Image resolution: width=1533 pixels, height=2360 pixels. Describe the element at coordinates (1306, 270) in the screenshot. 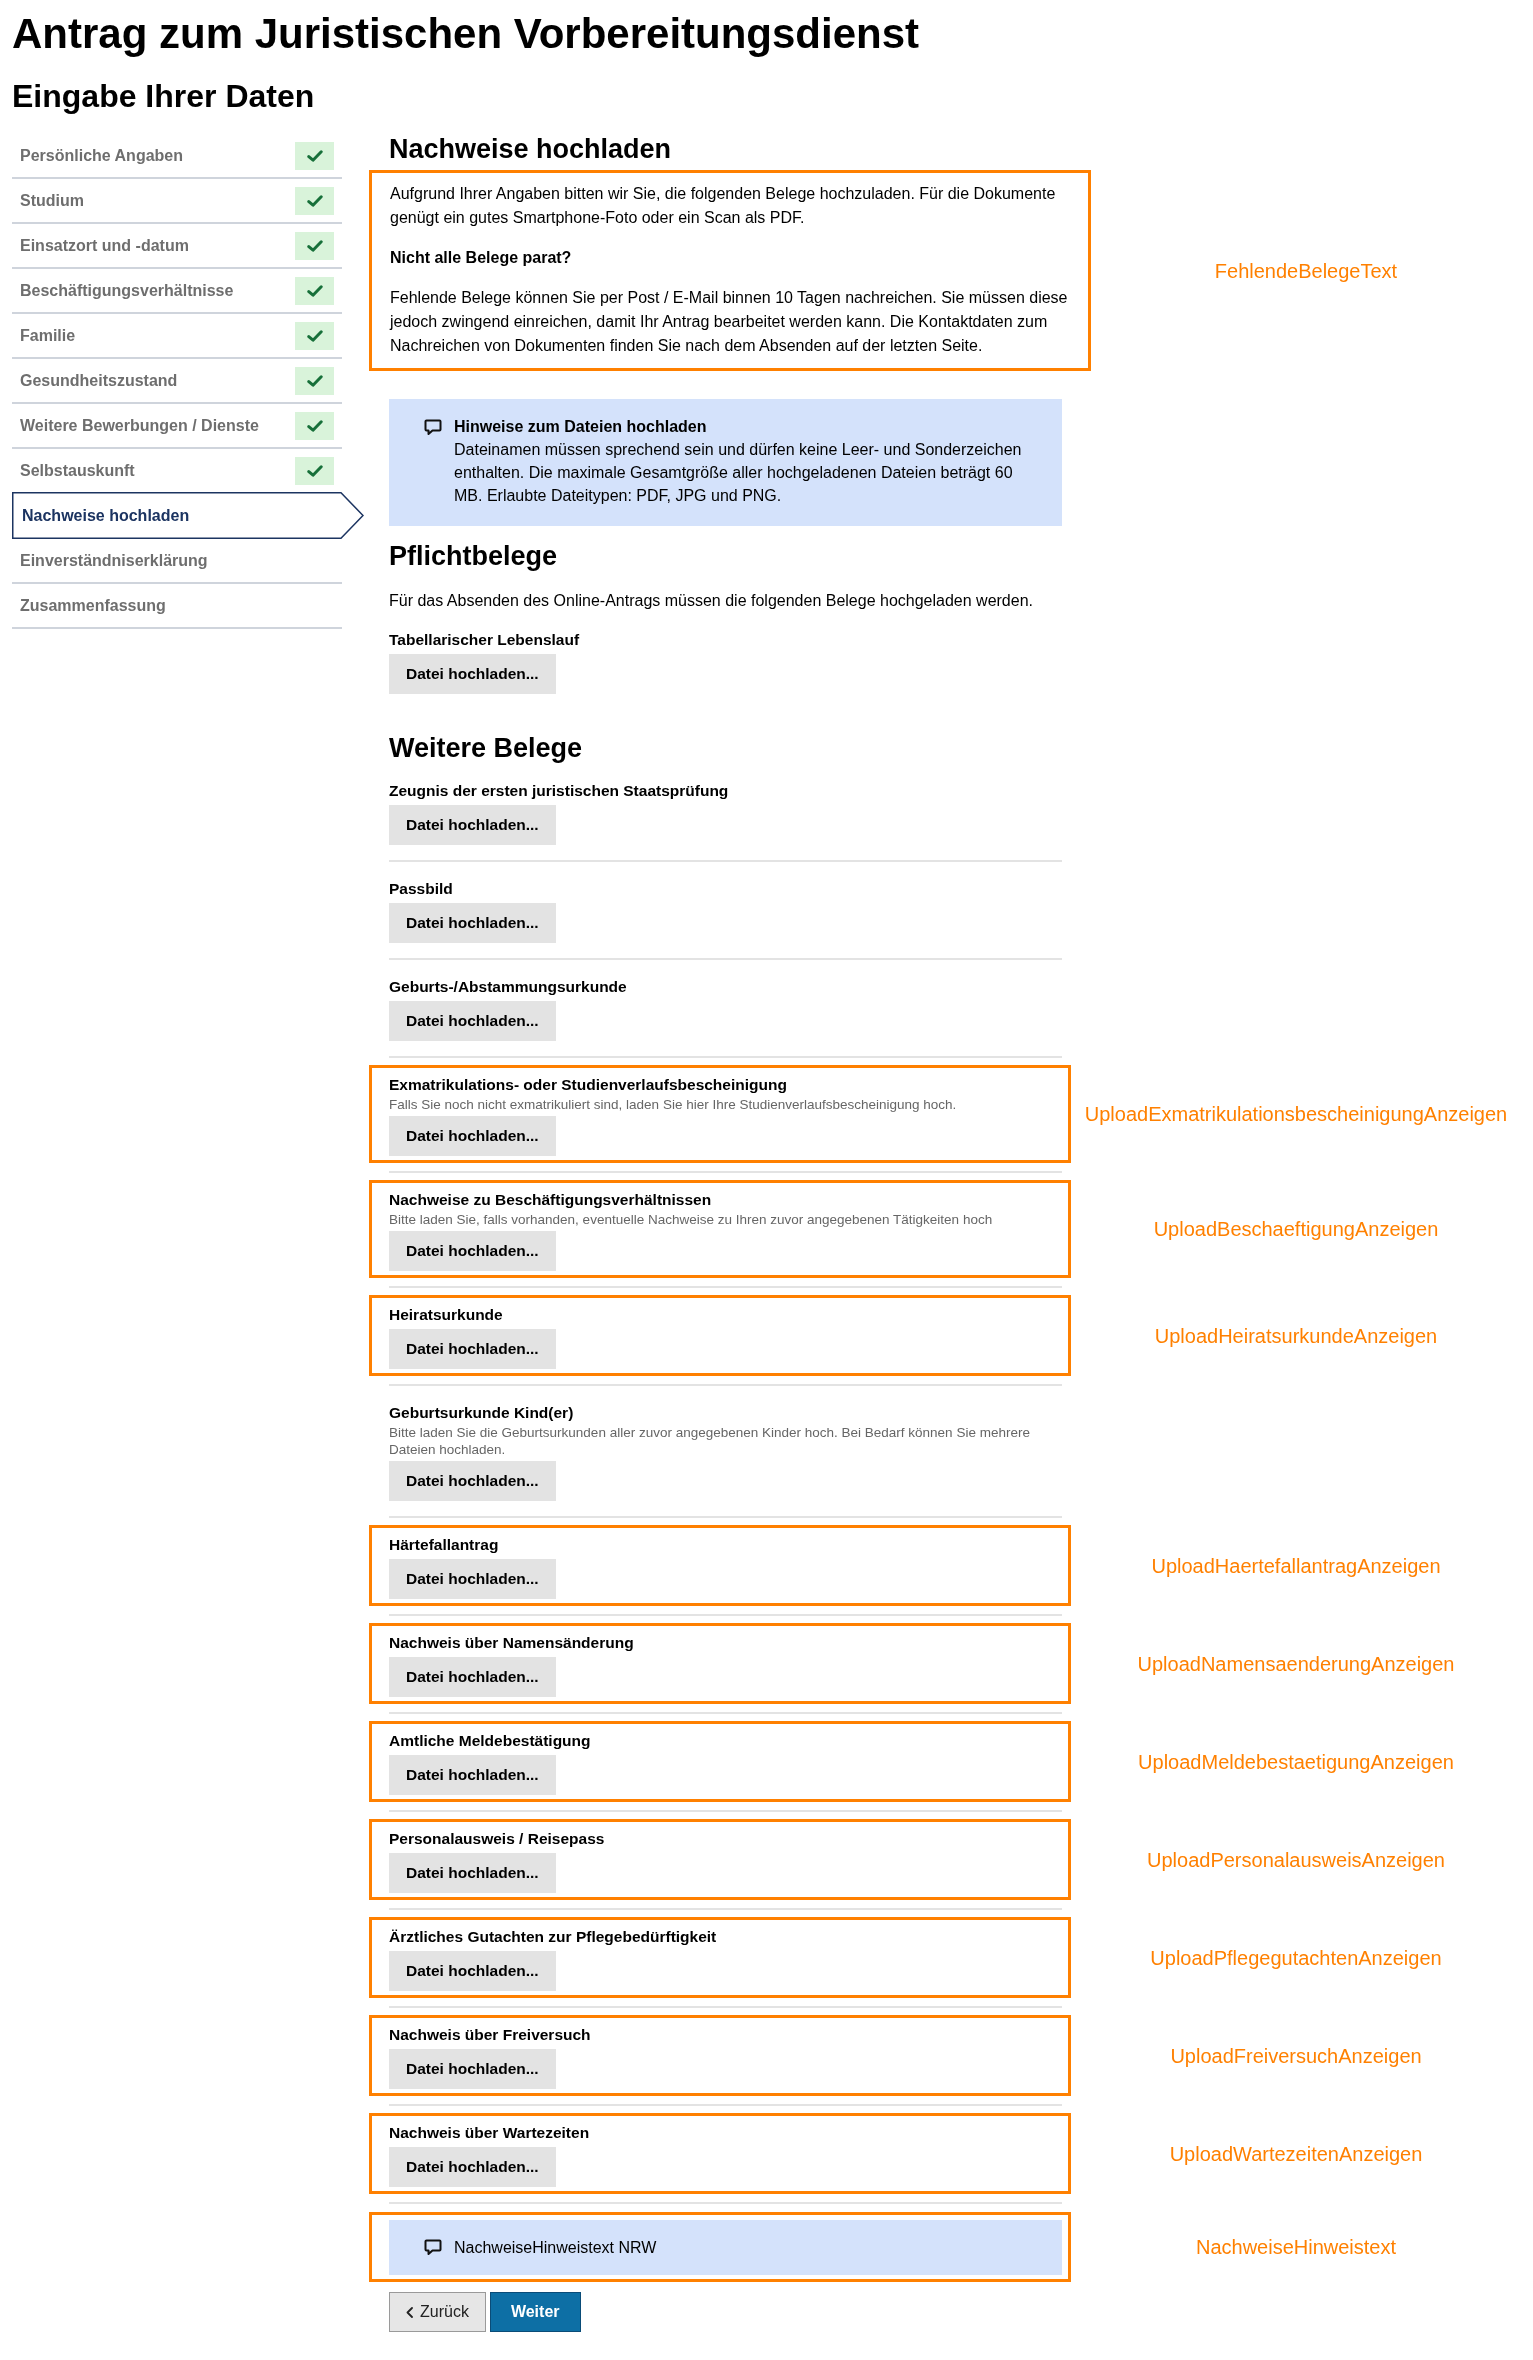

I see `annotation-label: FehlendeBelegeText` at that location.